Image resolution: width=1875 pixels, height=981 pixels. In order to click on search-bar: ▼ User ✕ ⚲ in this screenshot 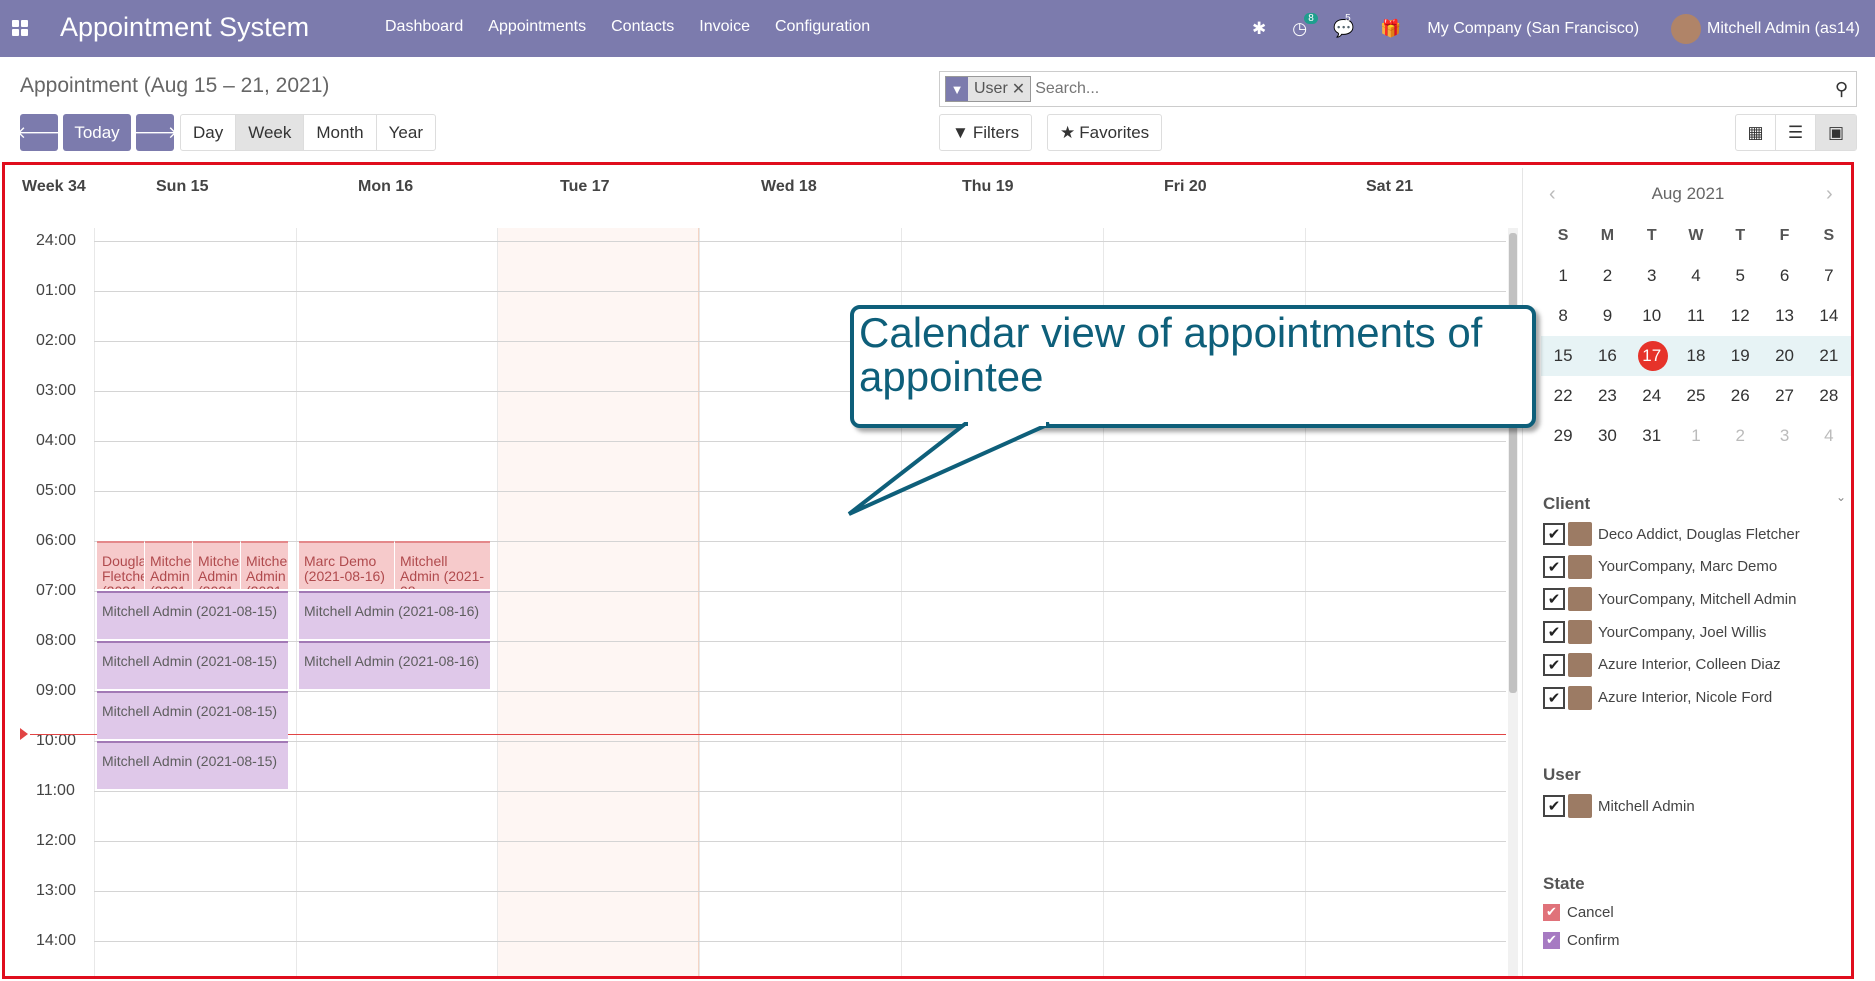, I will do `click(1398, 89)`.